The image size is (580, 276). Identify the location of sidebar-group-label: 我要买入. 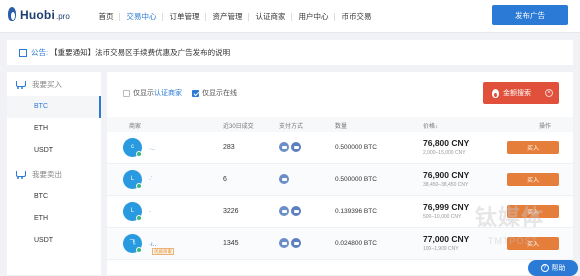
(47, 84).